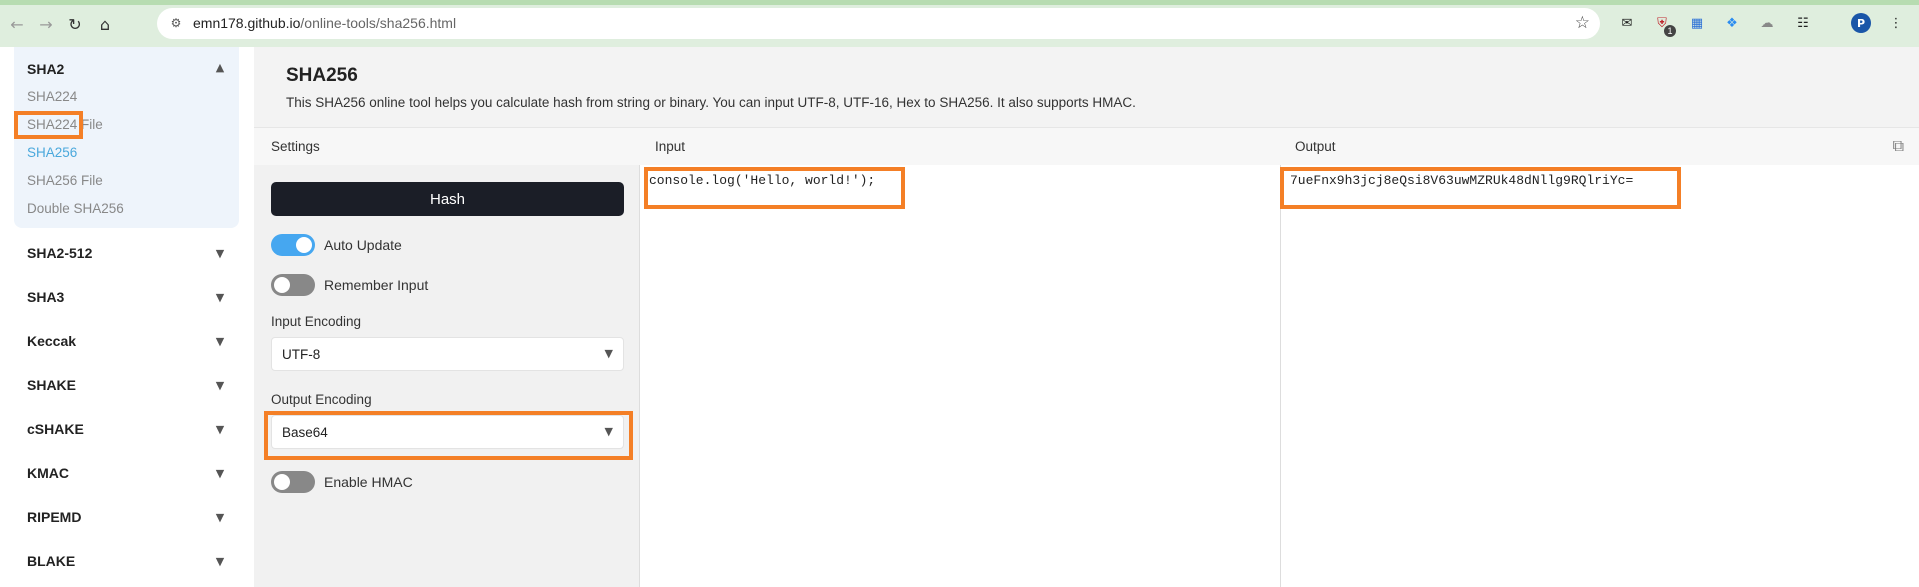 The width and height of the screenshot is (1919, 587). Describe the element at coordinates (1803, 23) in the screenshot. I see `extensions-puzzle-icon: ☷` at that location.